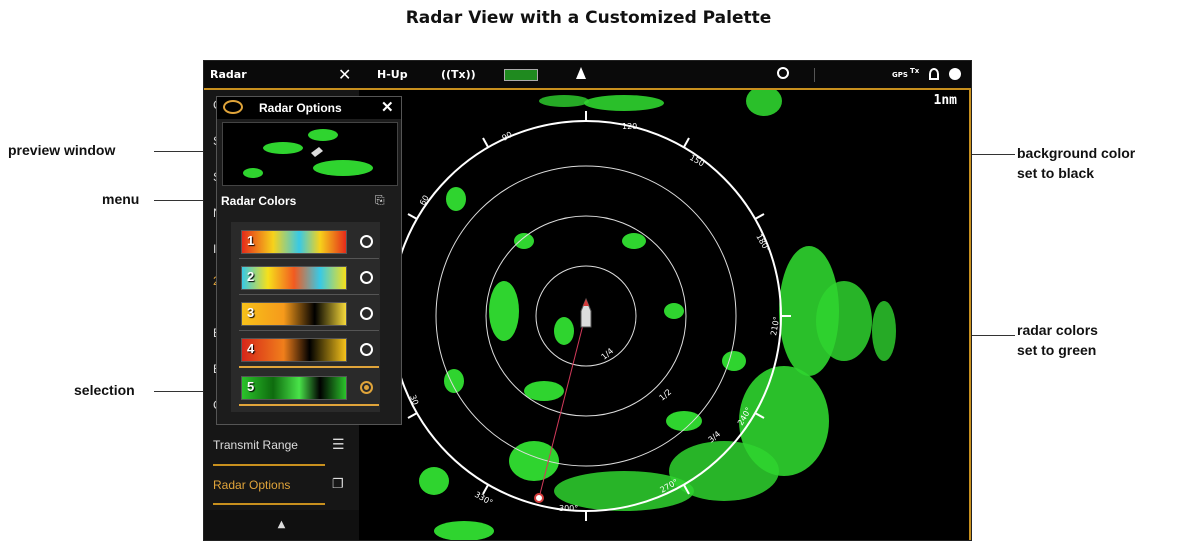  What do you see at coordinates (1076, 153) in the screenshot?
I see `callout-background-color-line1: background color` at bounding box center [1076, 153].